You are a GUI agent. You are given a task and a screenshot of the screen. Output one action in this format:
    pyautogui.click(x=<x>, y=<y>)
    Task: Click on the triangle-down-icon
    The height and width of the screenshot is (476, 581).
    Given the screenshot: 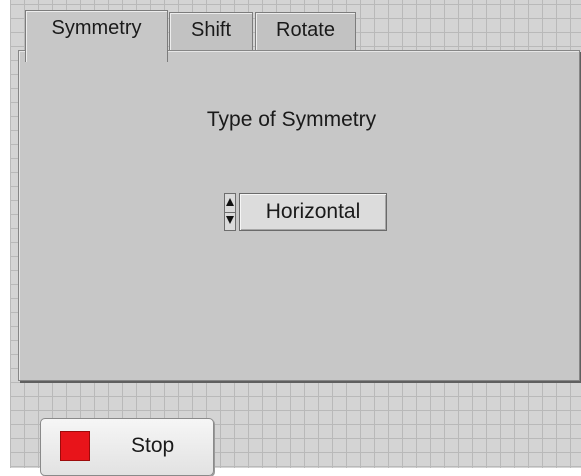 What is the action you would take?
    pyautogui.click(x=230, y=220)
    